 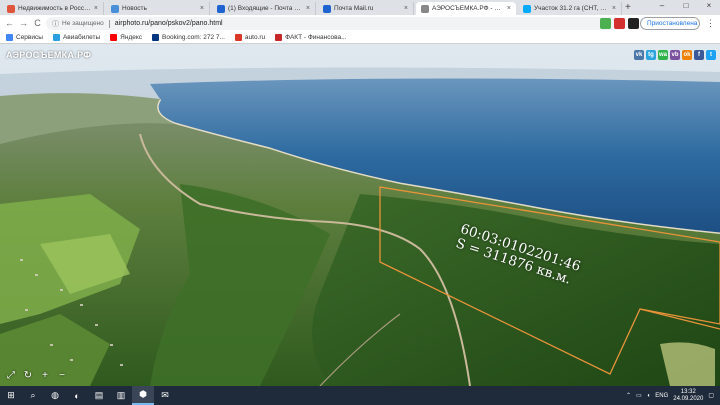 What do you see at coordinates (23, 23) in the screenshot?
I see `forward-button: →` at bounding box center [23, 23].